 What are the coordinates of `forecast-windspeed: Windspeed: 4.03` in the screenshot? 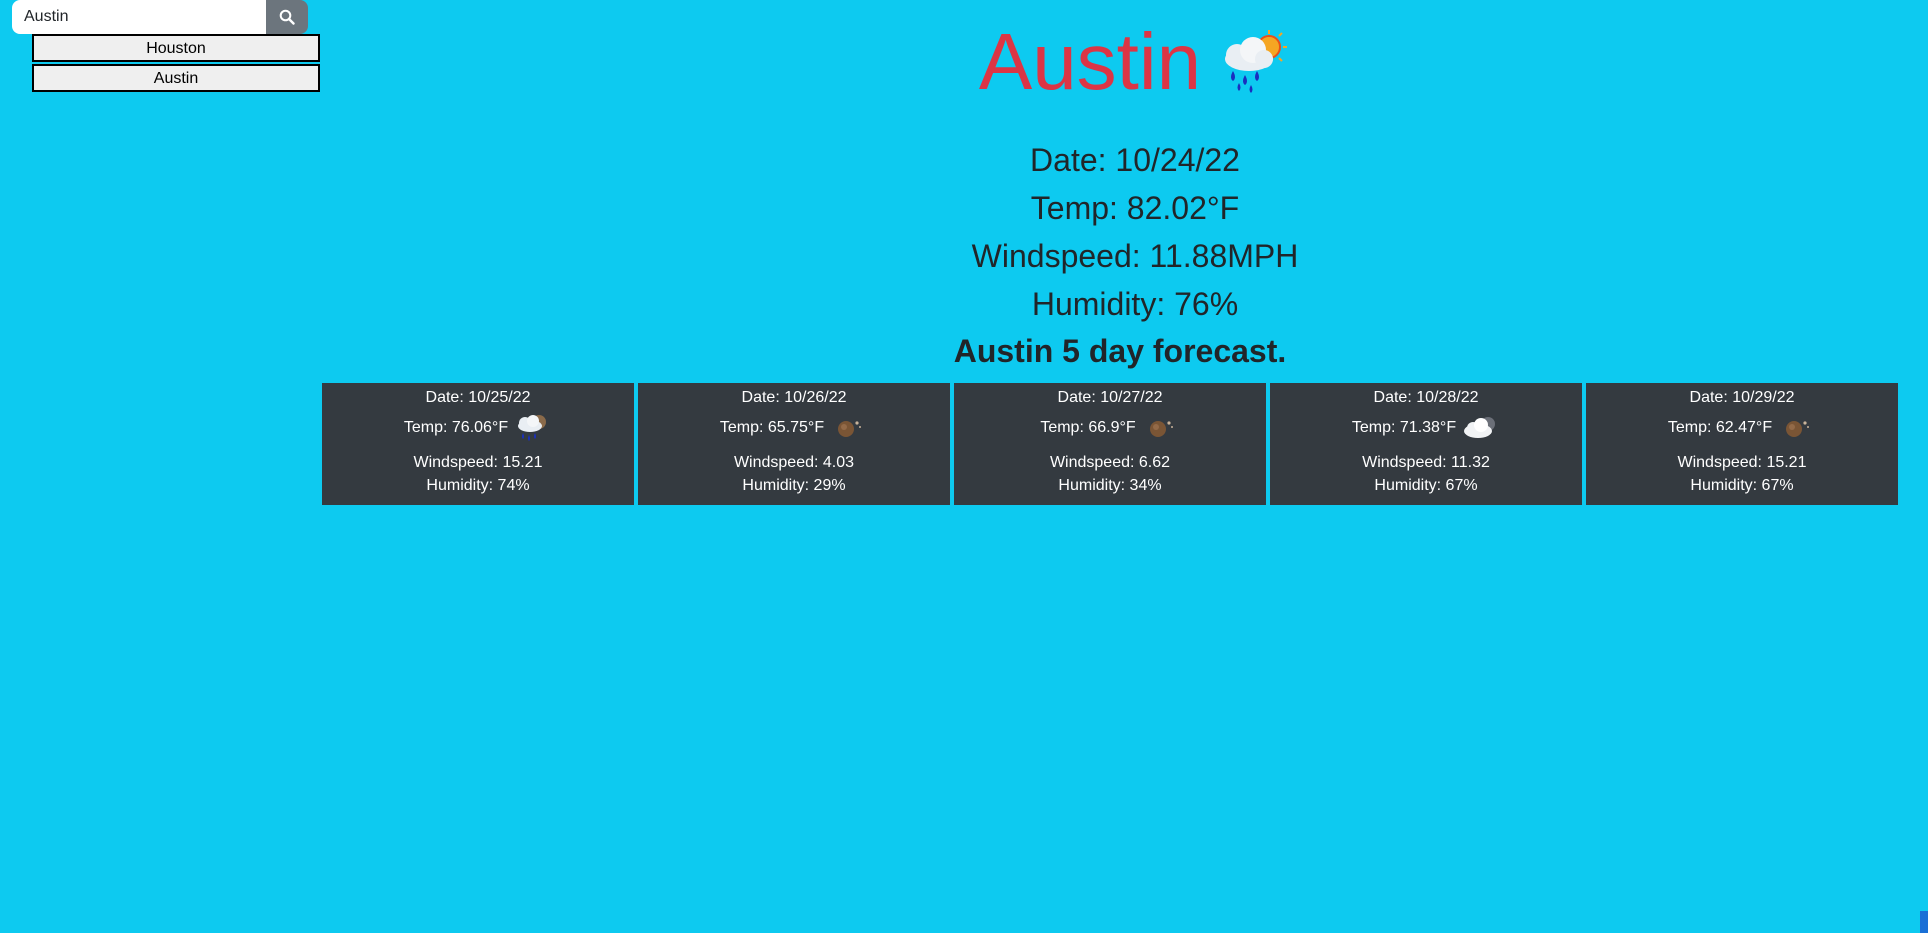 It's located at (794, 462).